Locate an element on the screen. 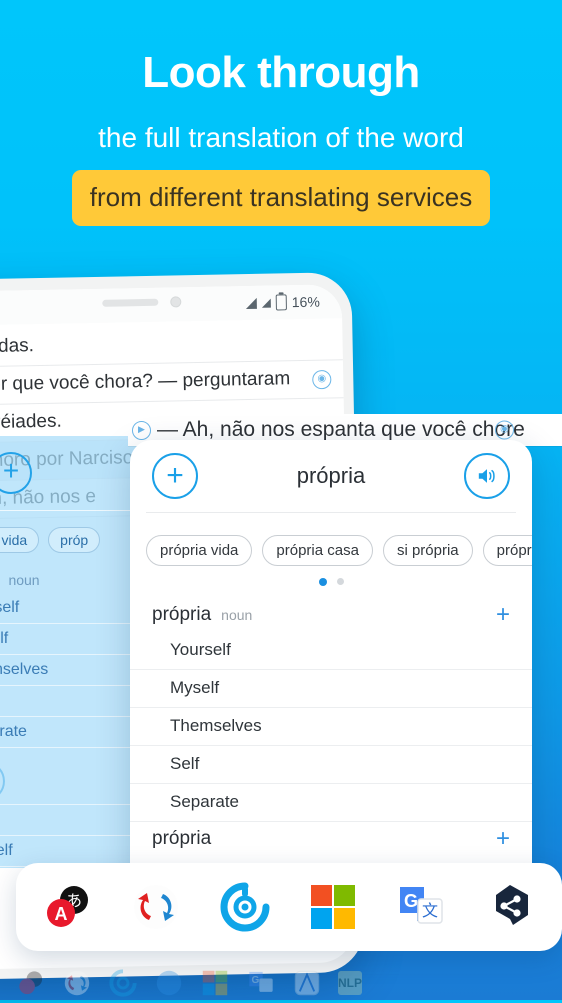 The height and width of the screenshot is (1003, 562). signal-bars-icon is located at coordinates (251, 303).